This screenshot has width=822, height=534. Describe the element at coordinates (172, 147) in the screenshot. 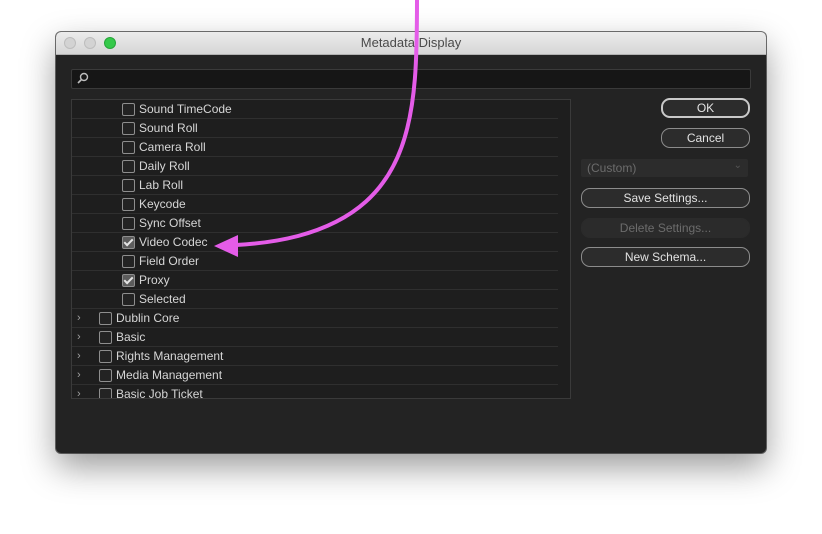

I see `list-item-label: Camera Roll` at that location.